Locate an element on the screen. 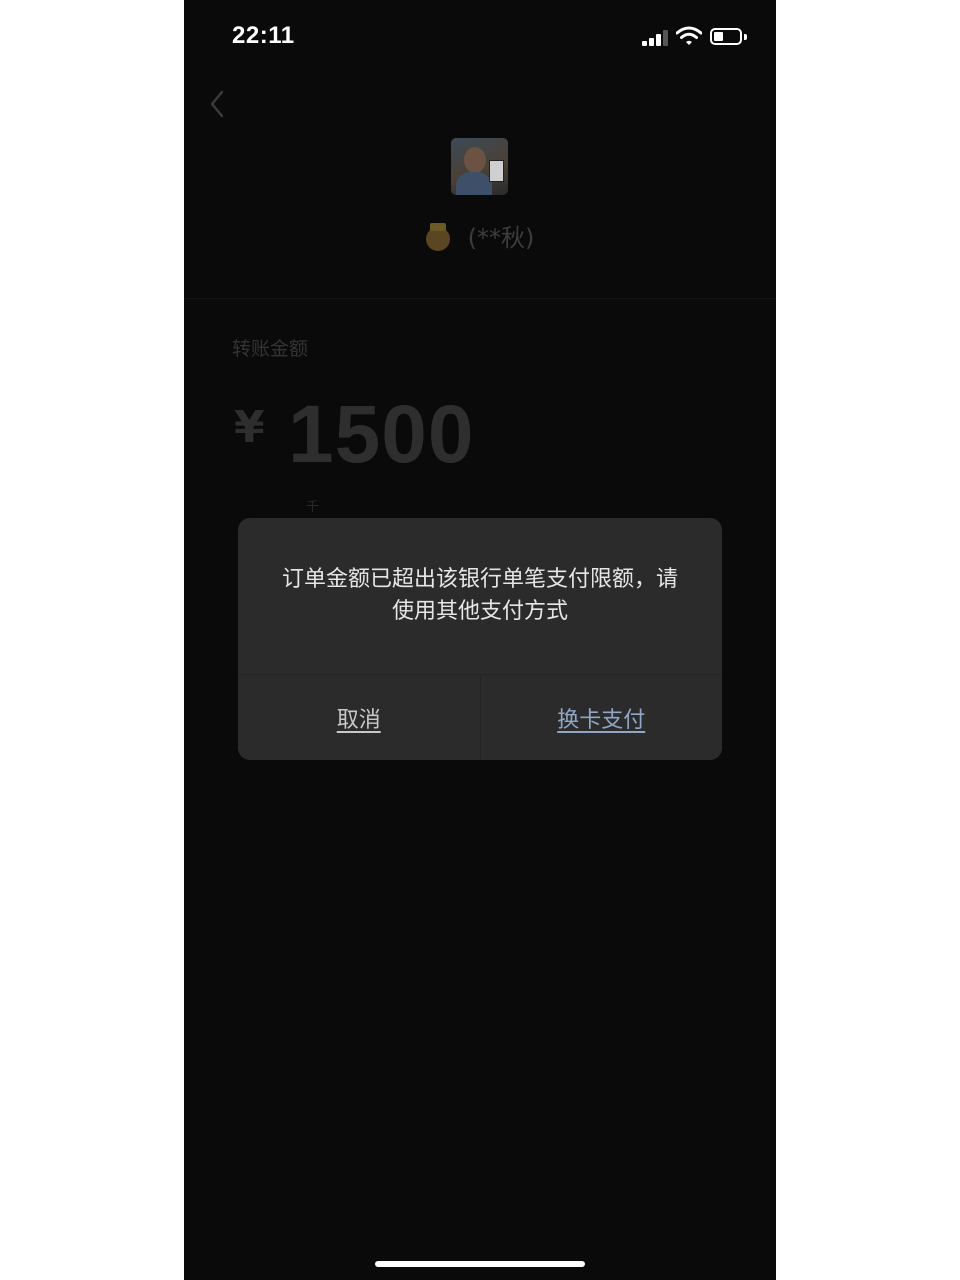 The height and width of the screenshot is (1280, 960). wifi-icon is located at coordinates (689, 35).